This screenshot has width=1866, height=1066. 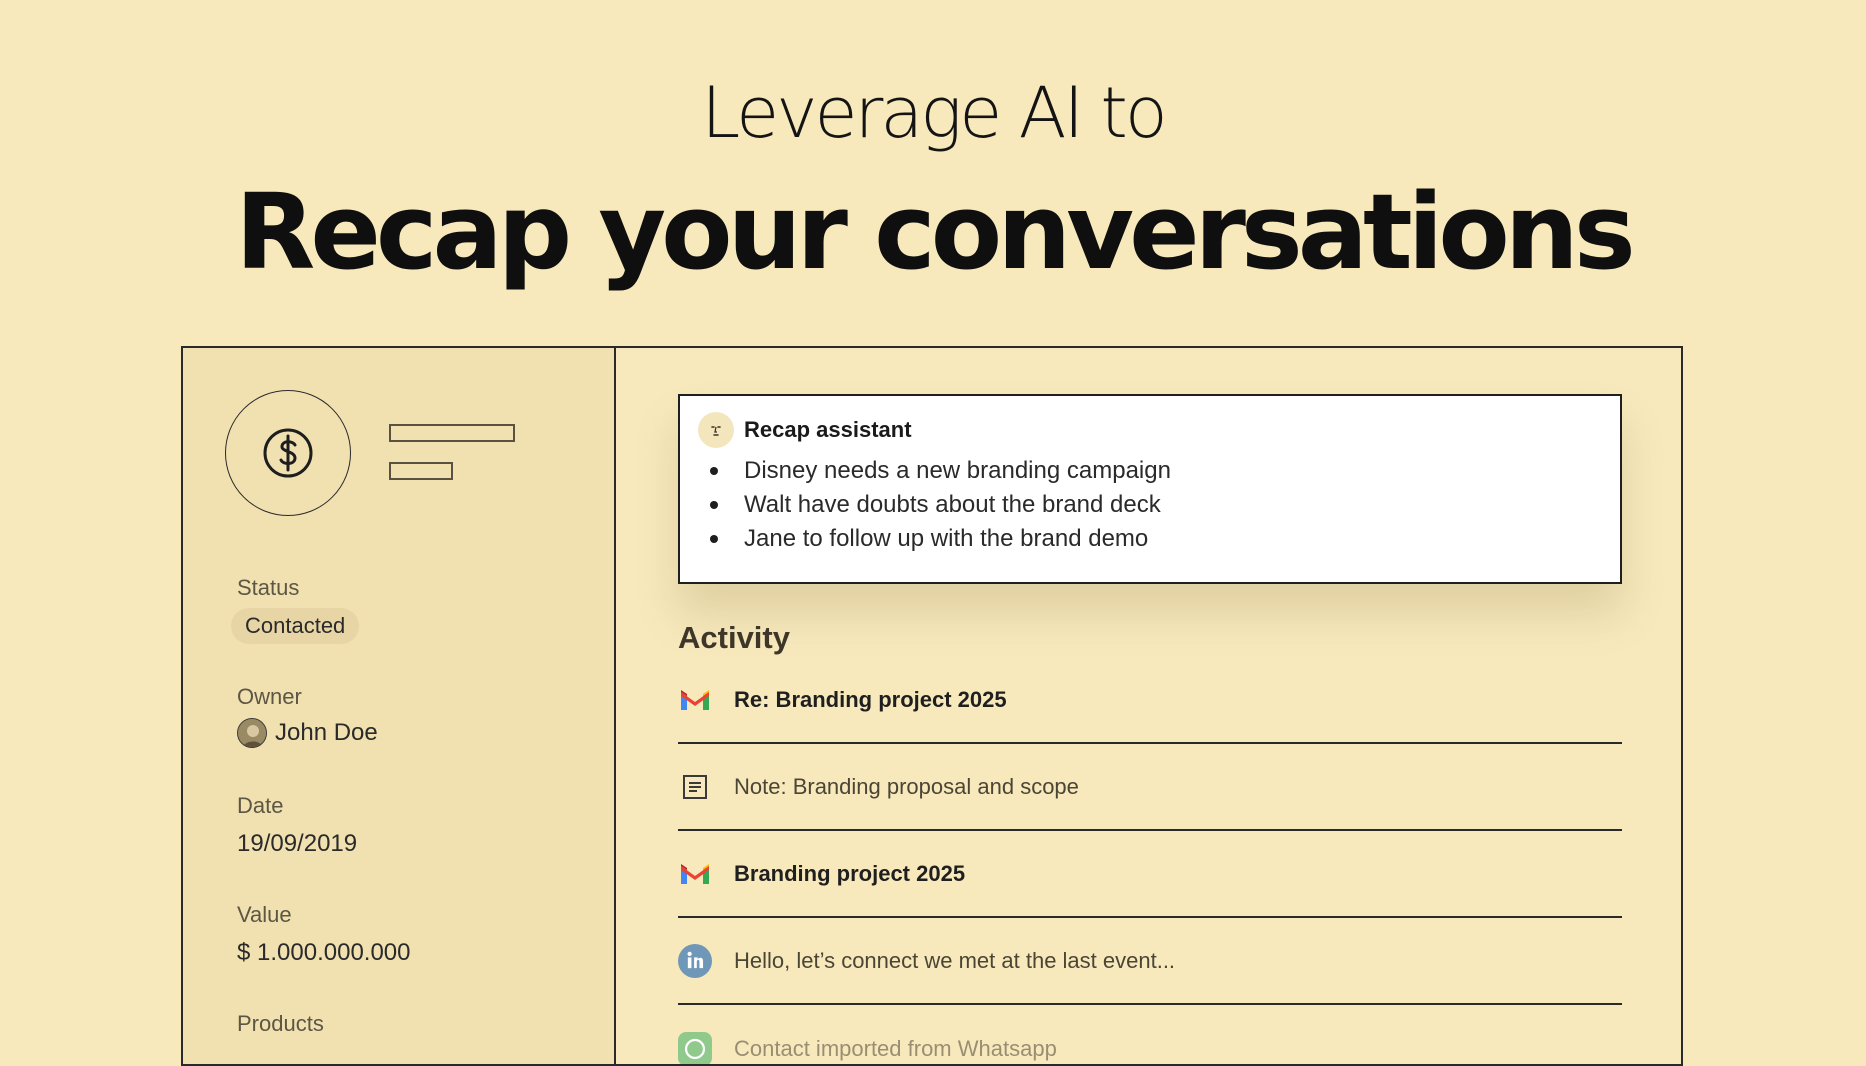 What do you see at coordinates (252, 733) in the screenshot?
I see `owner-avatar` at bounding box center [252, 733].